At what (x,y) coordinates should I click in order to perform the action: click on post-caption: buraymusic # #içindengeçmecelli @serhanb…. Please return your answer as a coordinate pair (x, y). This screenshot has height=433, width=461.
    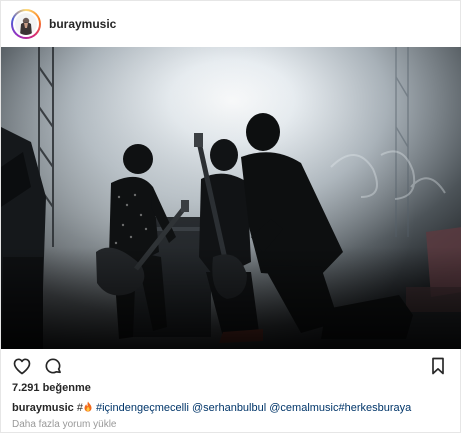
    Looking at the image, I should click on (211, 407).